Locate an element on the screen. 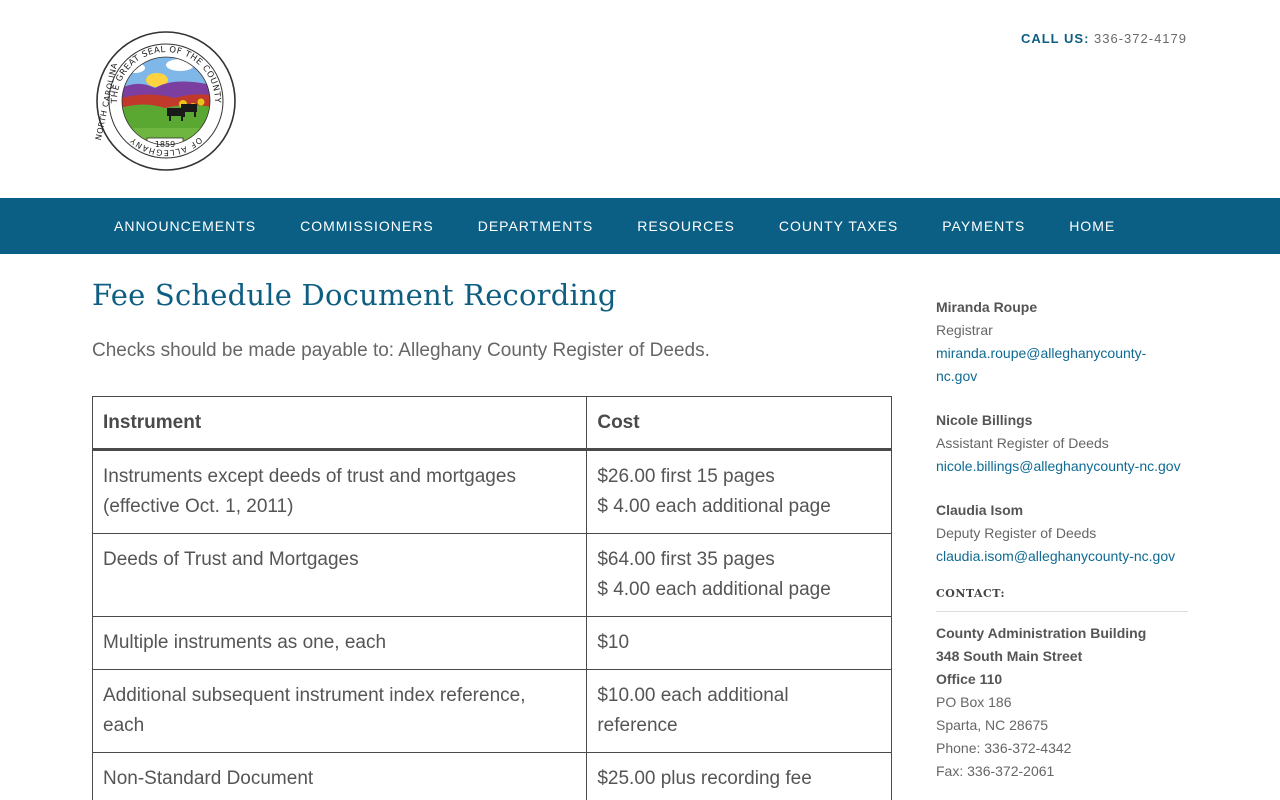 The image size is (1280, 800). cost-cell: $25.00 plus recording fee is located at coordinates (739, 776).